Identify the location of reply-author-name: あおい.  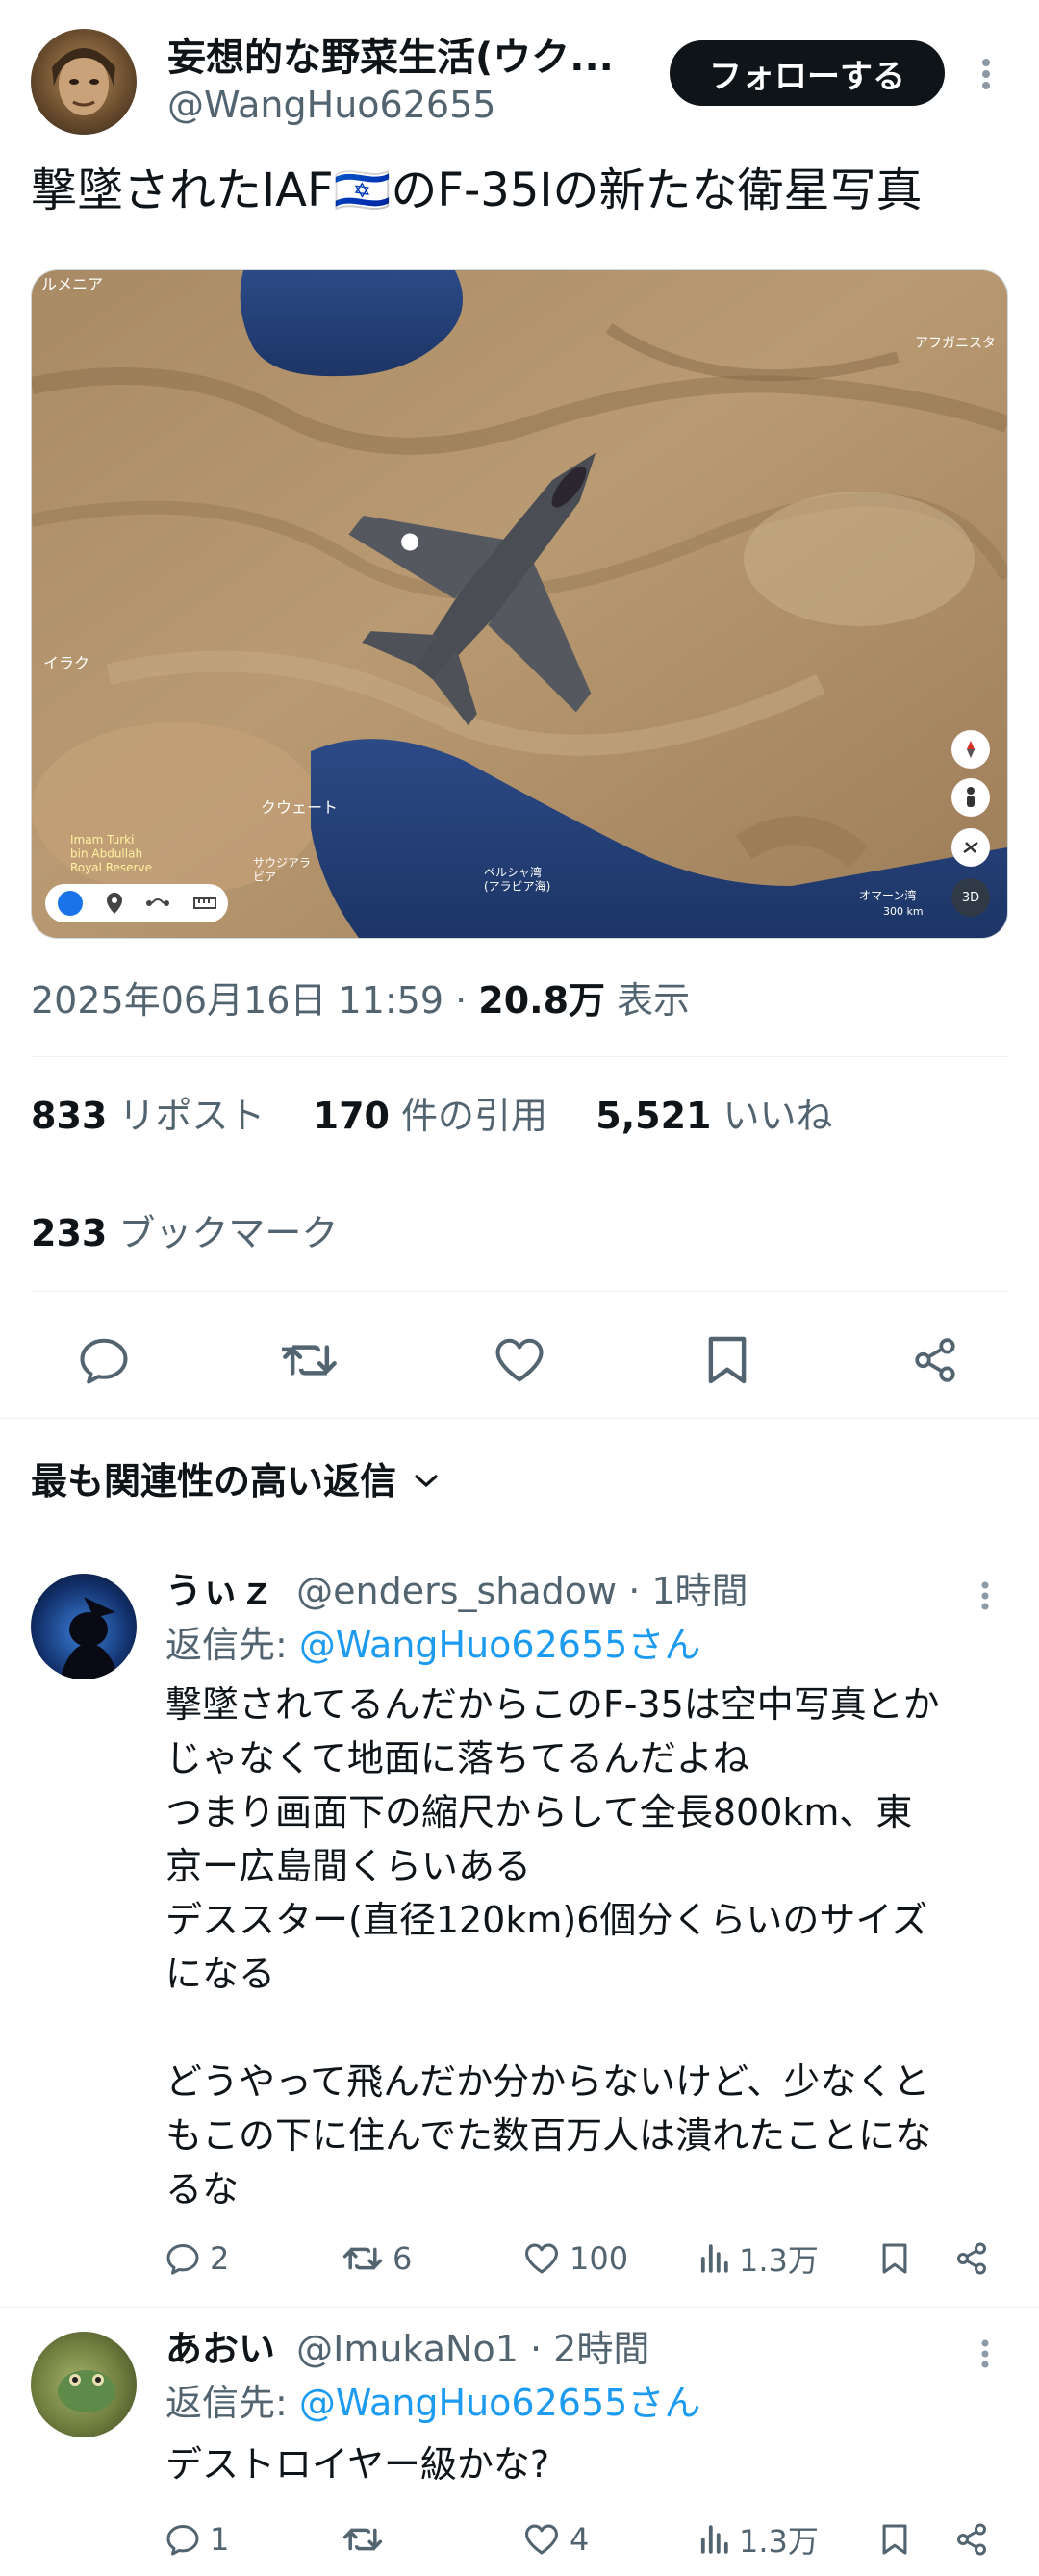
(220, 2349).